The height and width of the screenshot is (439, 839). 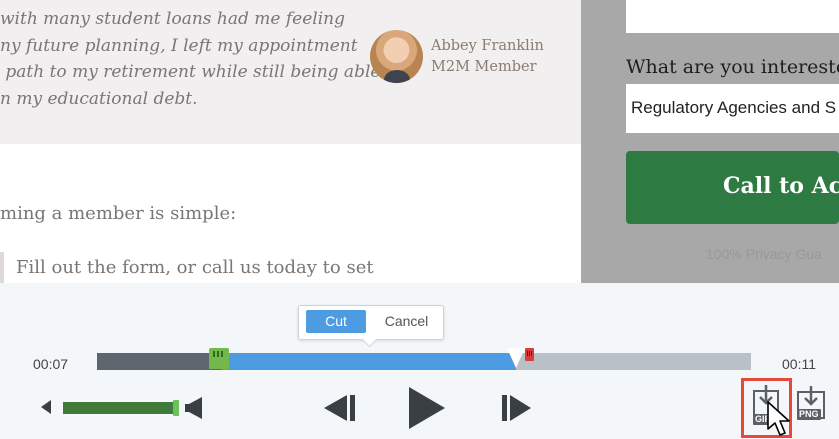 I want to click on volume-slider, so click(x=120, y=408).